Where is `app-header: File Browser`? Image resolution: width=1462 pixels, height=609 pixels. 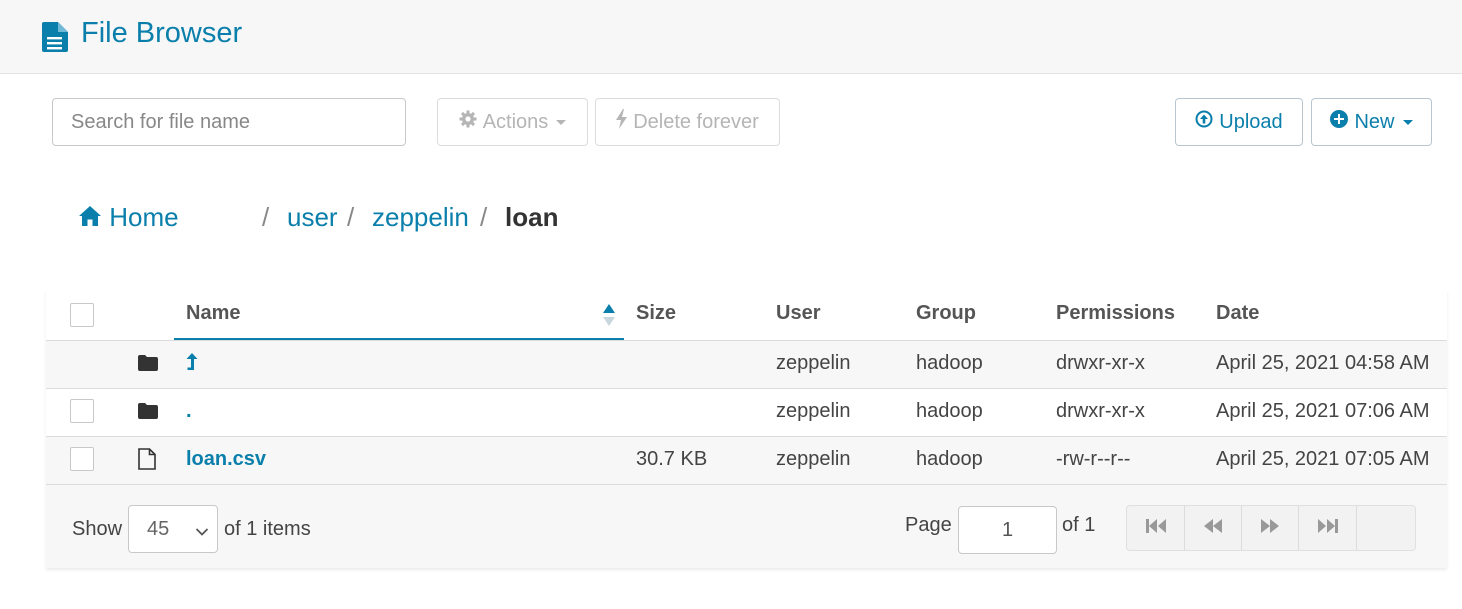
app-header: File Browser is located at coordinates (731, 37).